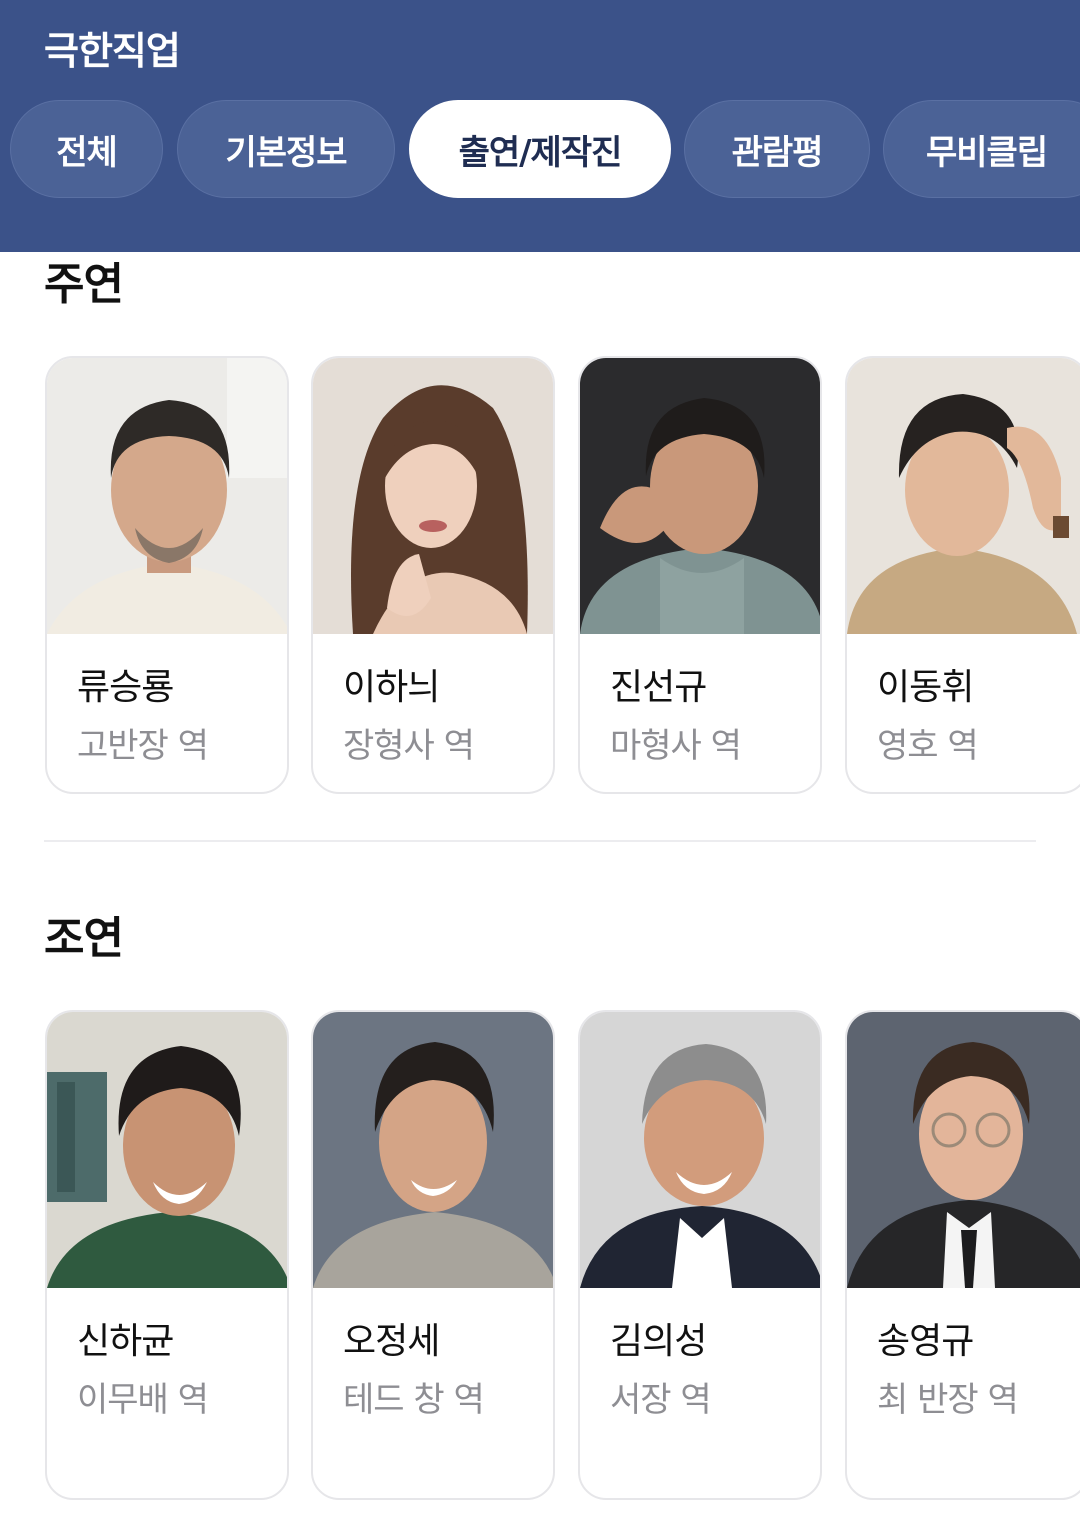  I want to click on actor-role: 서장 역, so click(661, 1400).